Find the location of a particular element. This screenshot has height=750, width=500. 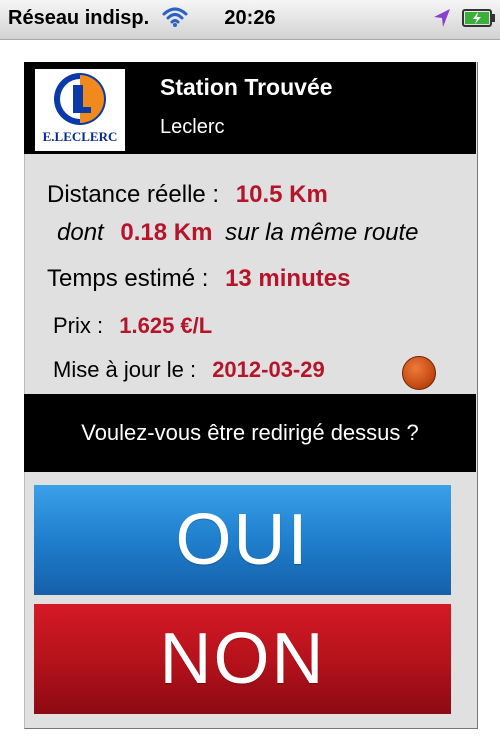

redirect-question: Voulez-vous être redirigé dessus ? is located at coordinates (250, 433).